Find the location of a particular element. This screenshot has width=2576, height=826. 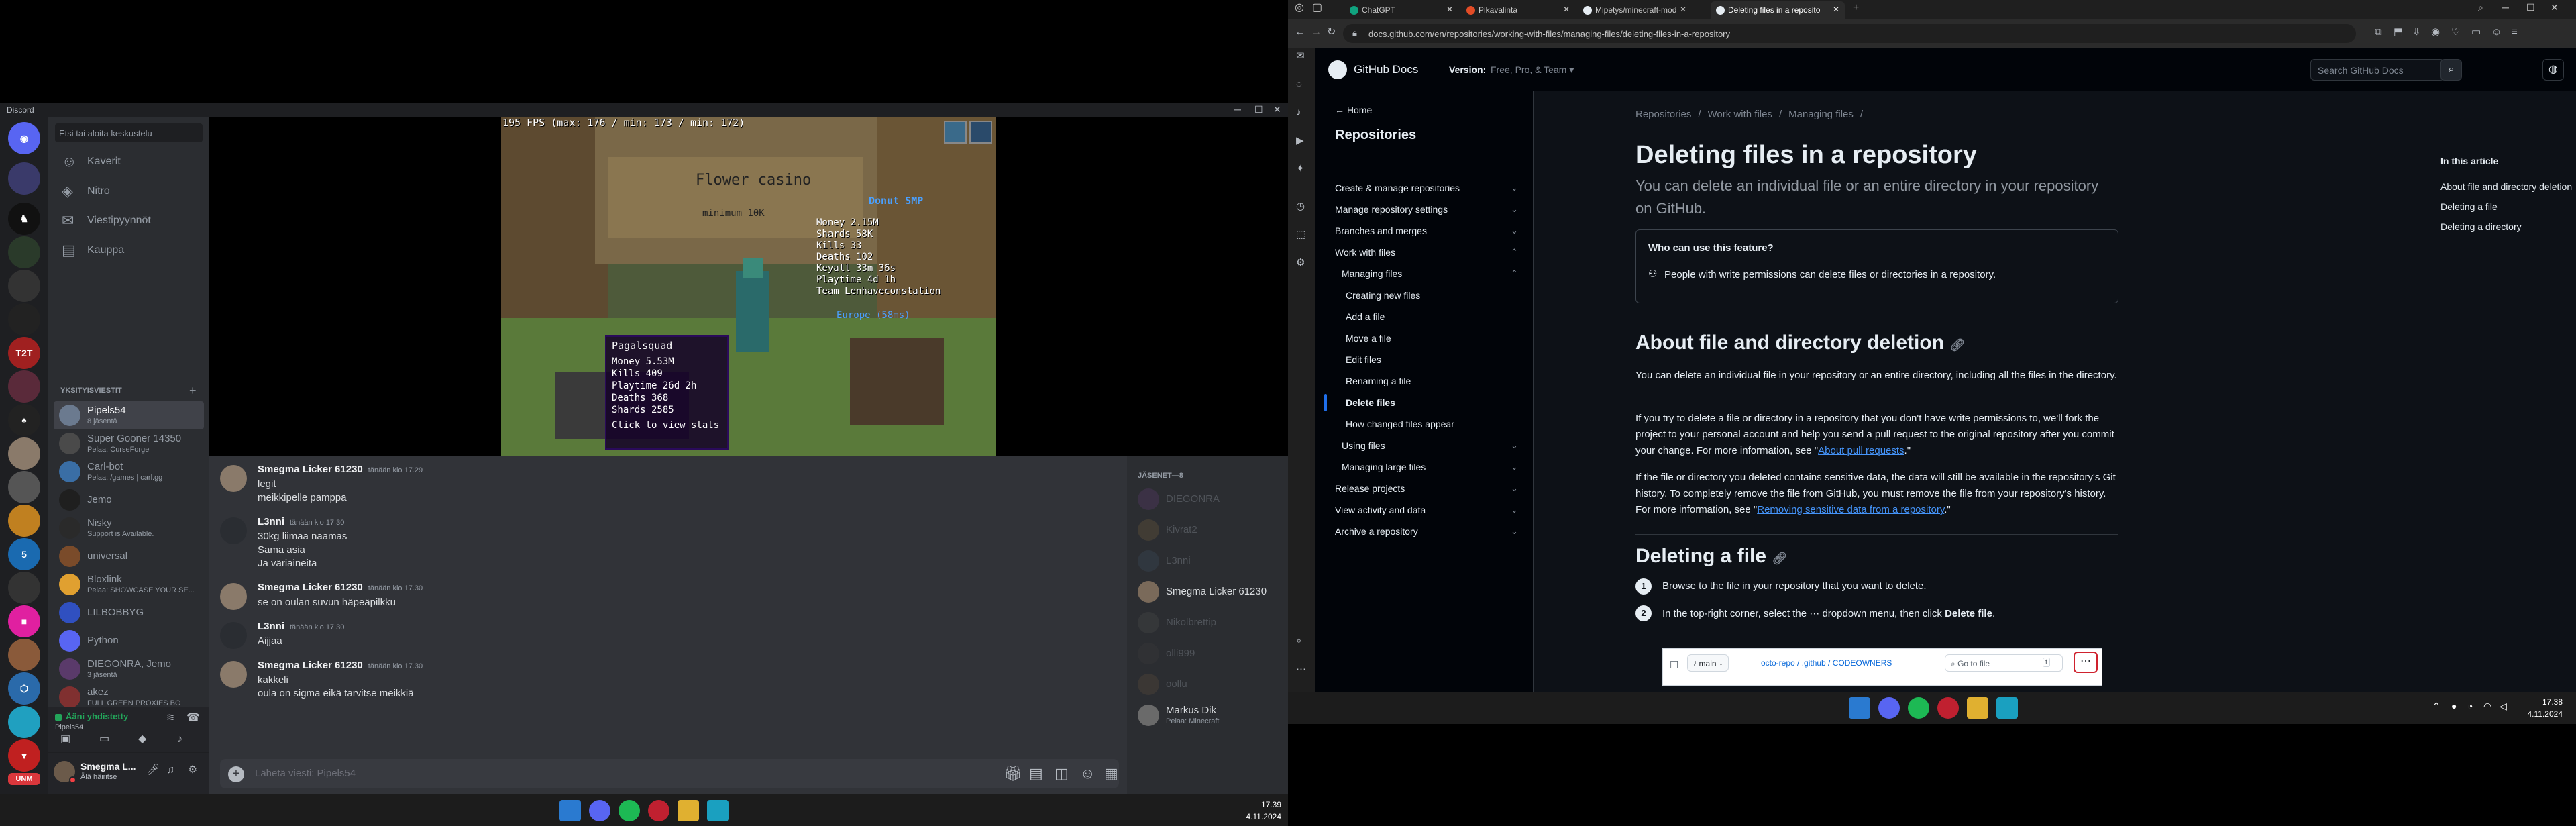

mic-unmute-badge: UNM is located at coordinates (24, 779).